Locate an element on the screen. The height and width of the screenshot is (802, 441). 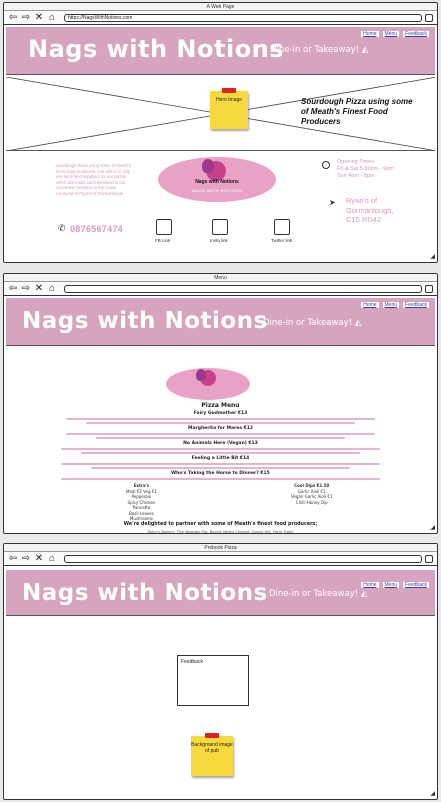
pizza-item: Feeling a Little Bit €14 is located at coordinates (220, 458).